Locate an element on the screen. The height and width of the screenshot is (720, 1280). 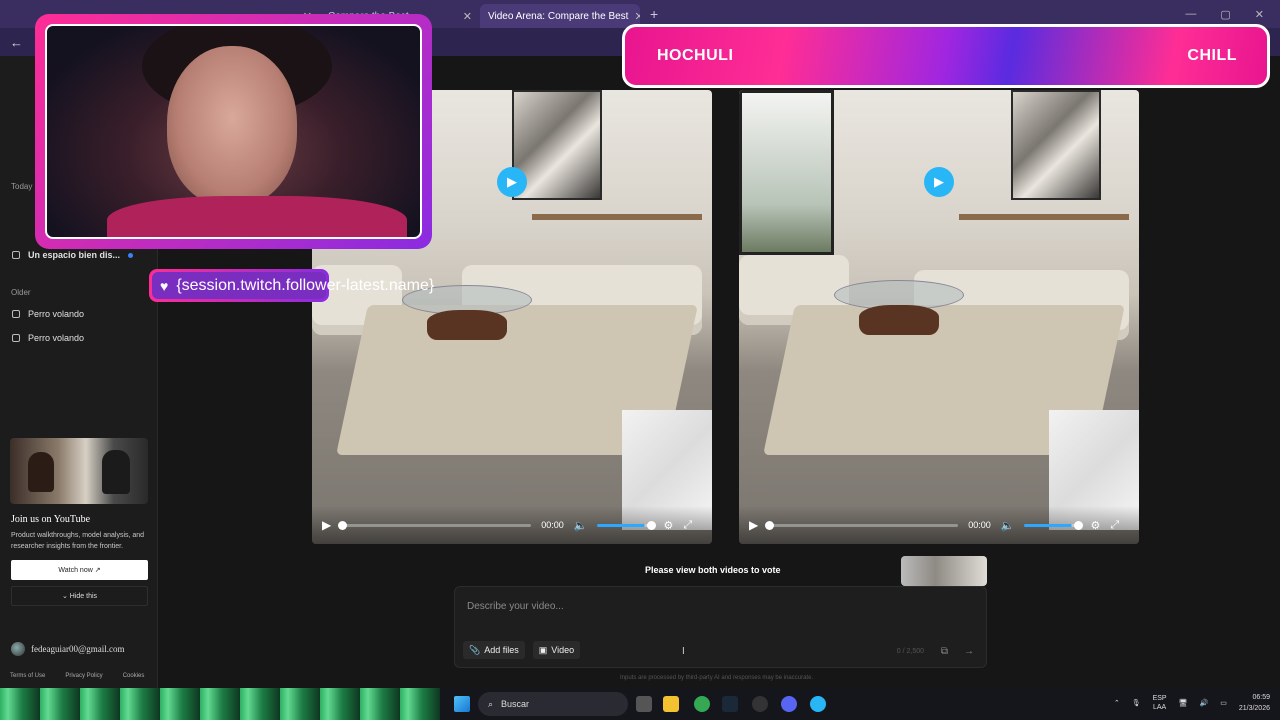
banner-right-text: CHILL is located at coordinates (1212, 55).